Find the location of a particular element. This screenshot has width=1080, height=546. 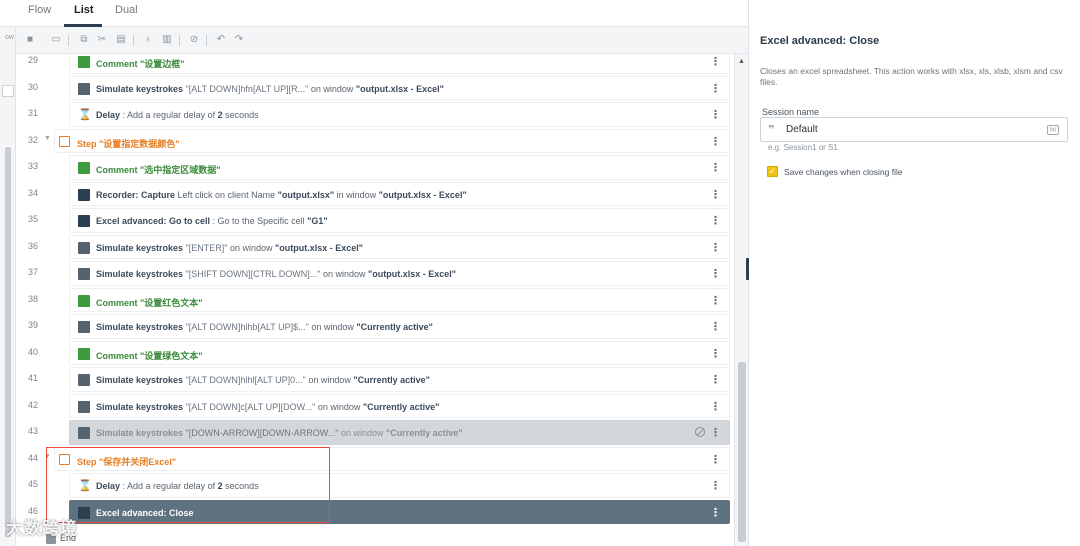

screen-icon: ▭ is located at coordinates (56, 40).